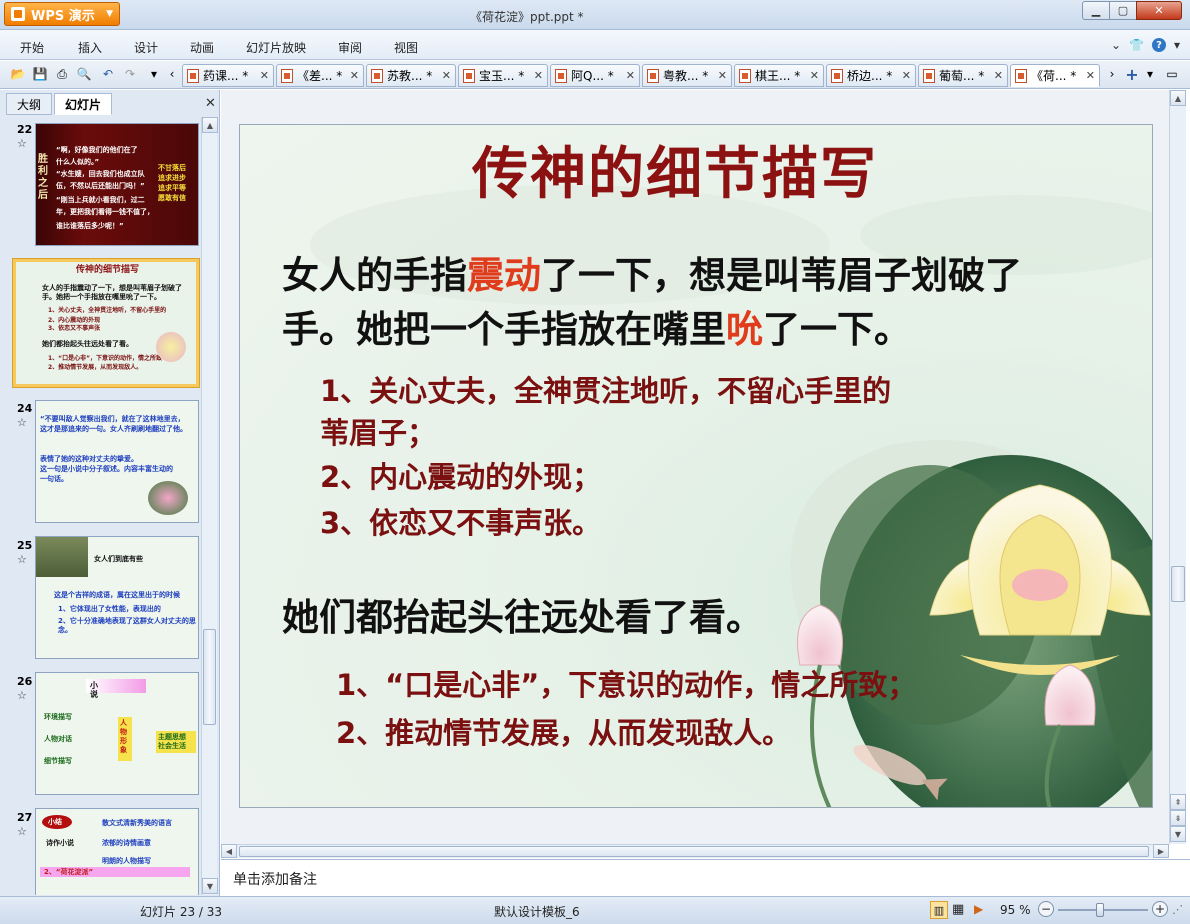  I want to click on wps-app-menu-button: WPS 演示 ▼, so click(62, 14).